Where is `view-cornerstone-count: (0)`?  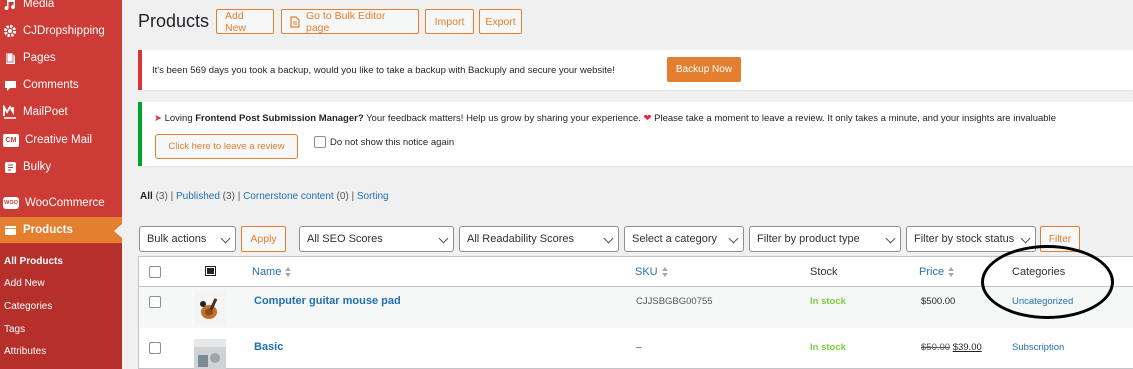
view-cornerstone-count: (0) is located at coordinates (342, 196).